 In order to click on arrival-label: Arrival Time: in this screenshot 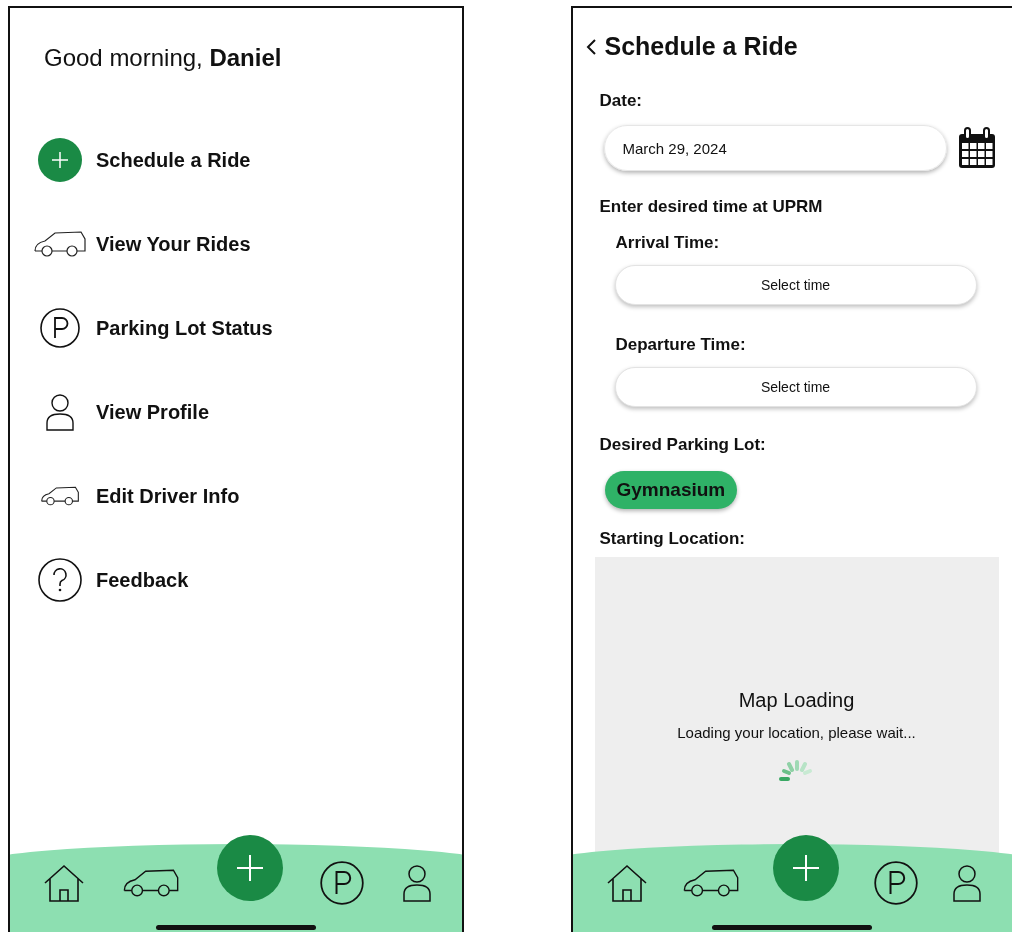, I will do `click(668, 243)`.